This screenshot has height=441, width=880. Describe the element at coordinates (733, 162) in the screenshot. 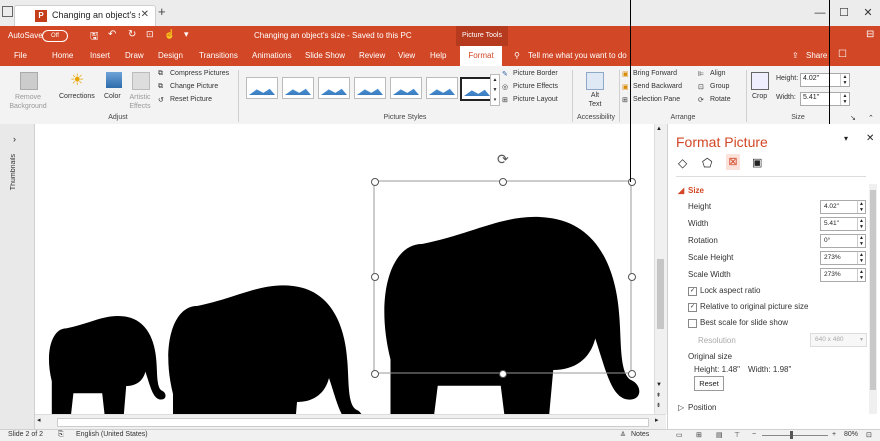

I see `size-properties-icon: ⊠` at that location.